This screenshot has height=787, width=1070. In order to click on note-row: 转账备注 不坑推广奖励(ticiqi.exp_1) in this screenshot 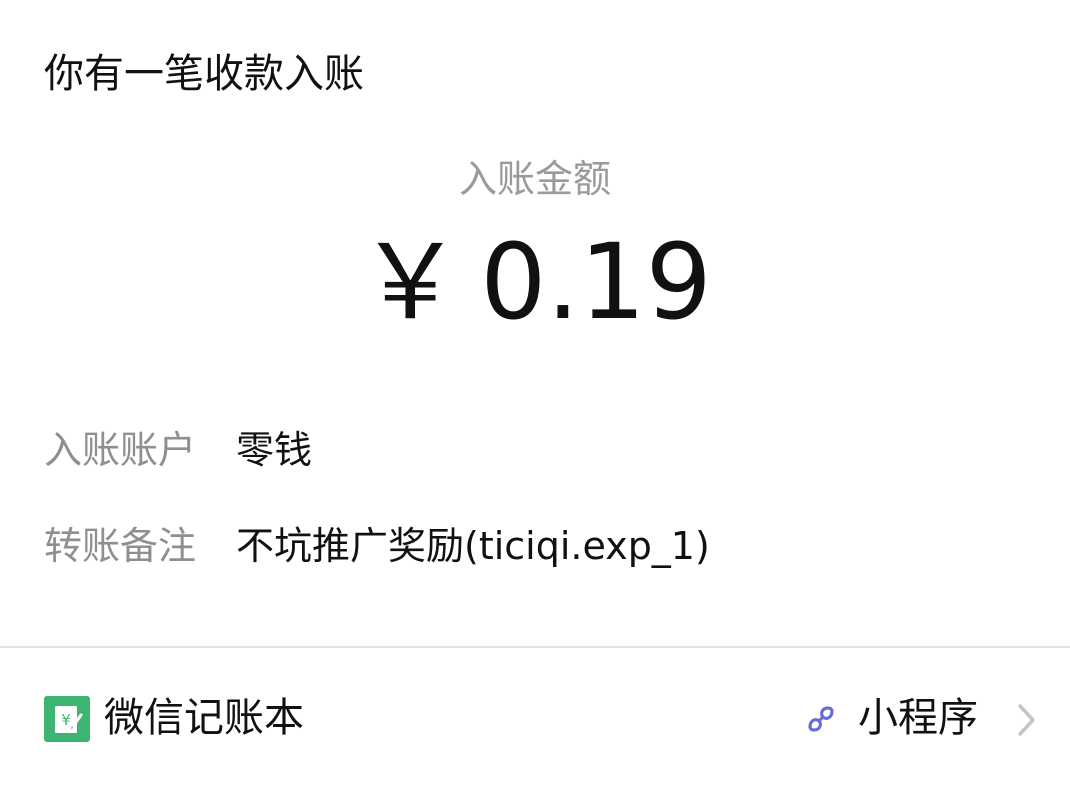, I will do `click(377, 546)`.